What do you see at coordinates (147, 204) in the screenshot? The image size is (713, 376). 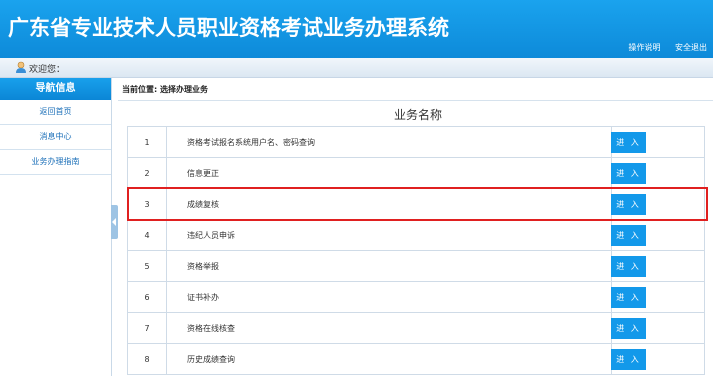 I see `row-number: 3` at bounding box center [147, 204].